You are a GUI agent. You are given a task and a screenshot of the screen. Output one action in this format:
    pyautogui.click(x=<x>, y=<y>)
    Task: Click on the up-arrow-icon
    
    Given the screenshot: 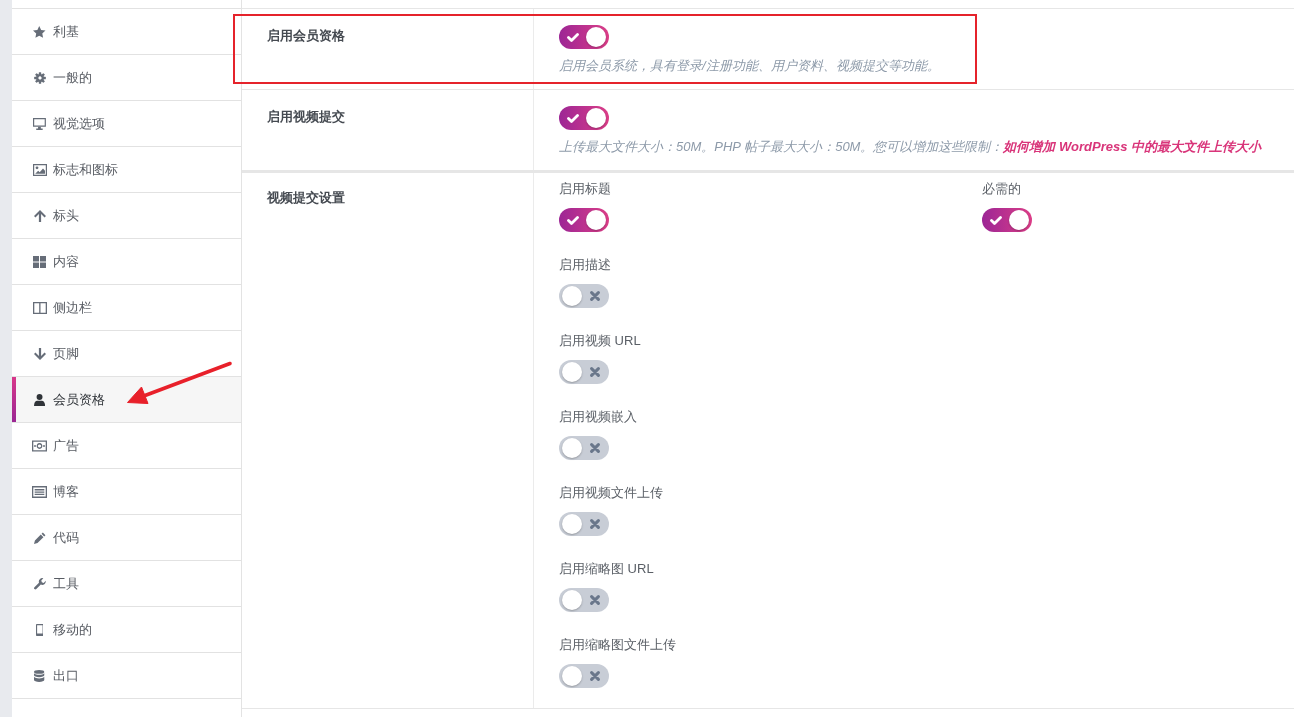 What is the action you would take?
    pyautogui.click(x=39, y=215)
    